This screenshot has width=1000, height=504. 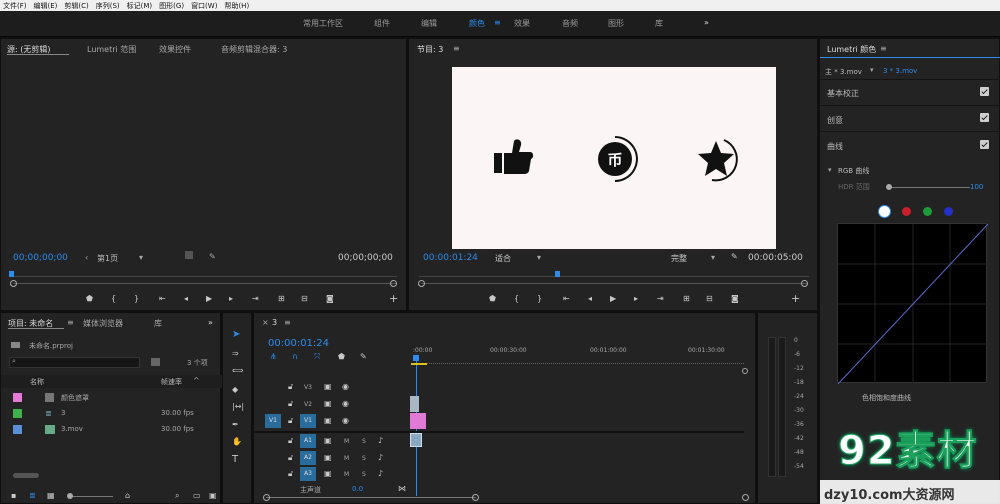 I want to click on source-scrubber, so click(x=204, y=276).